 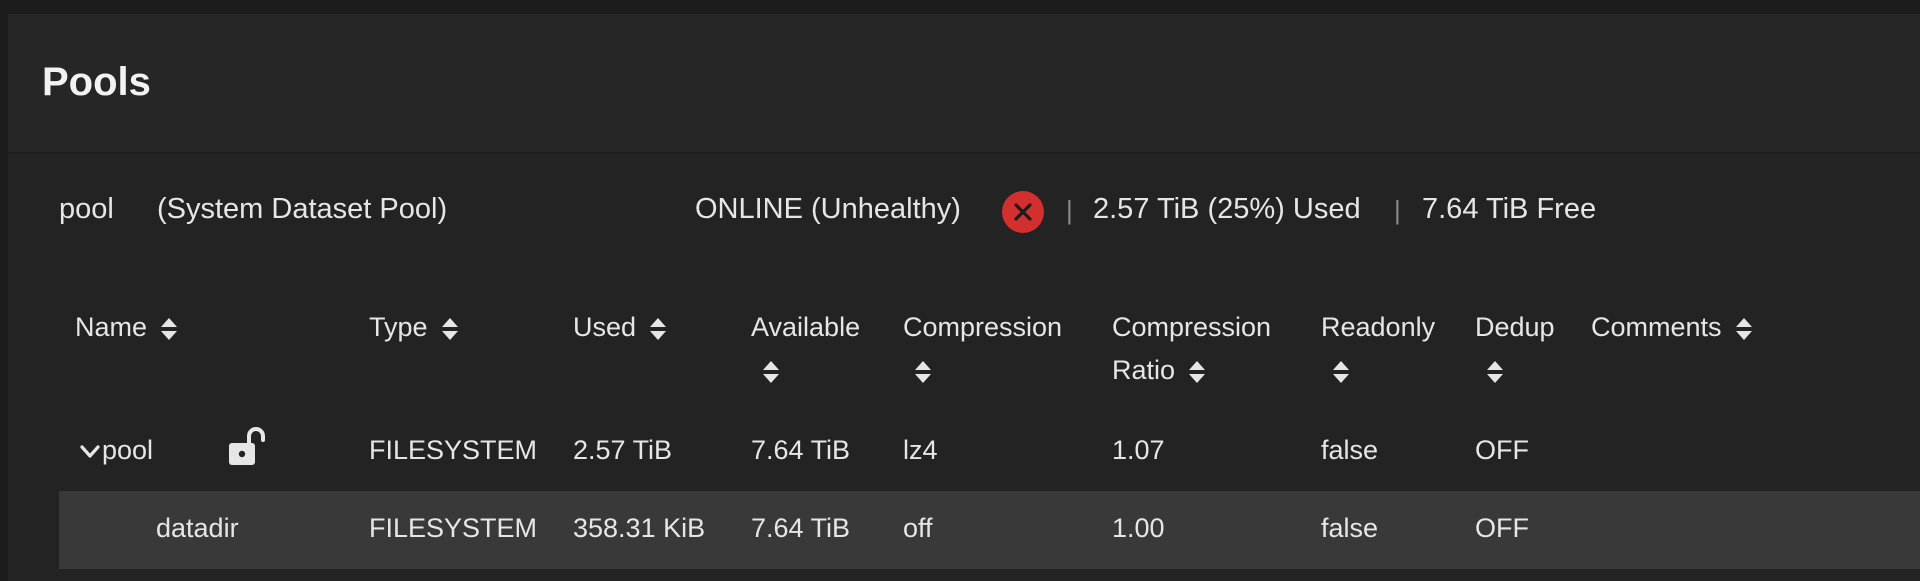 I want to click on dataset-compression: off, so click(x=918, y=528).